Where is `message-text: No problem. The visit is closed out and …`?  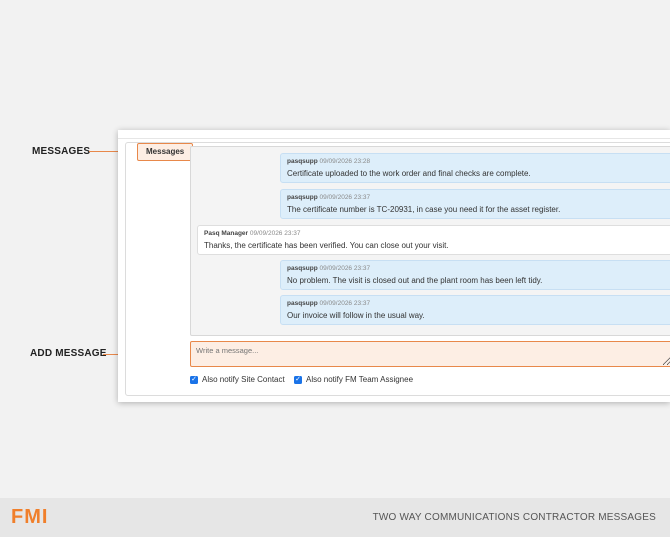 message-text: No problem. The visit is closed out and … is located at coordinates (415, 280).